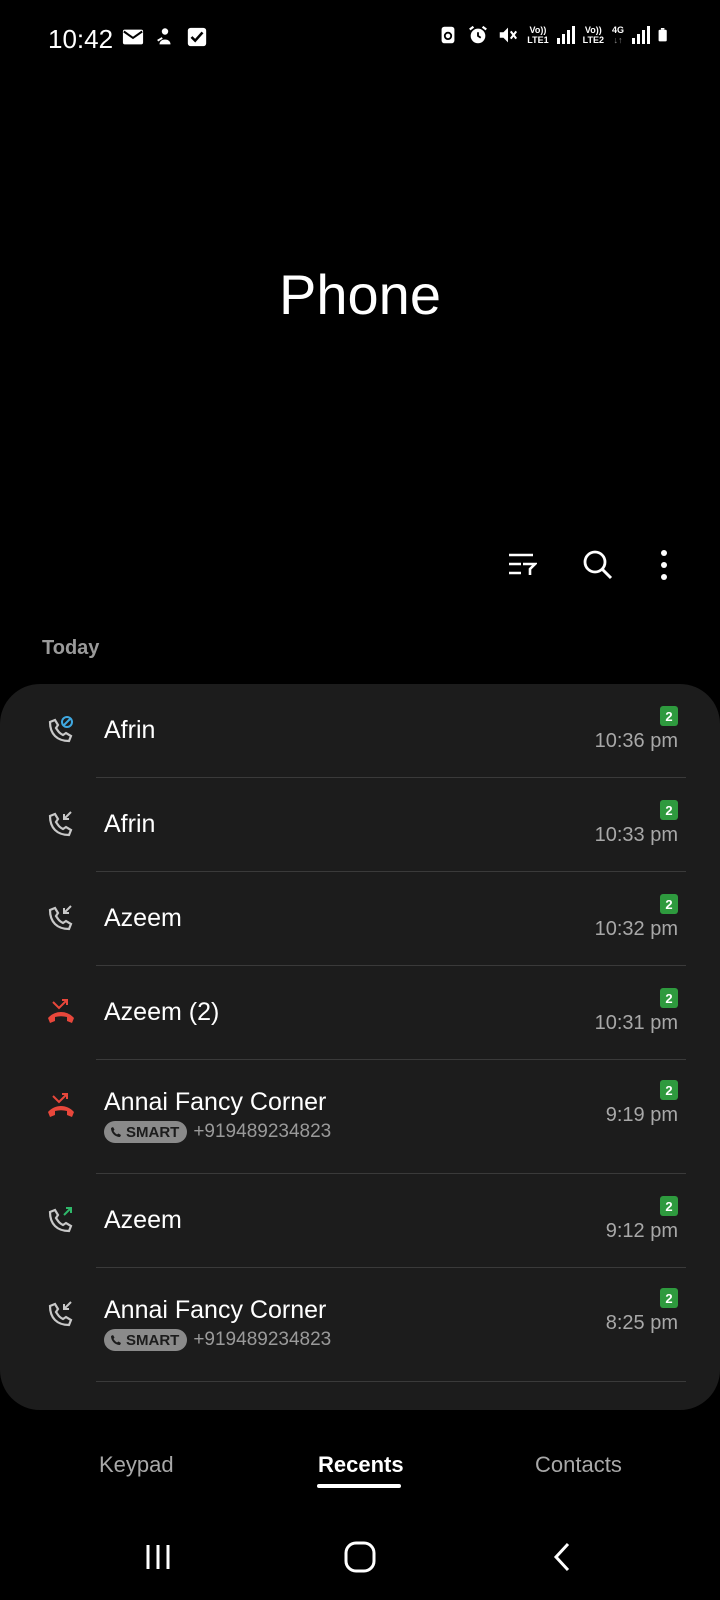 The width and height of the screenshot is (720, 1600). I want to click on outgoing-call-icon, so click(60, 1220).